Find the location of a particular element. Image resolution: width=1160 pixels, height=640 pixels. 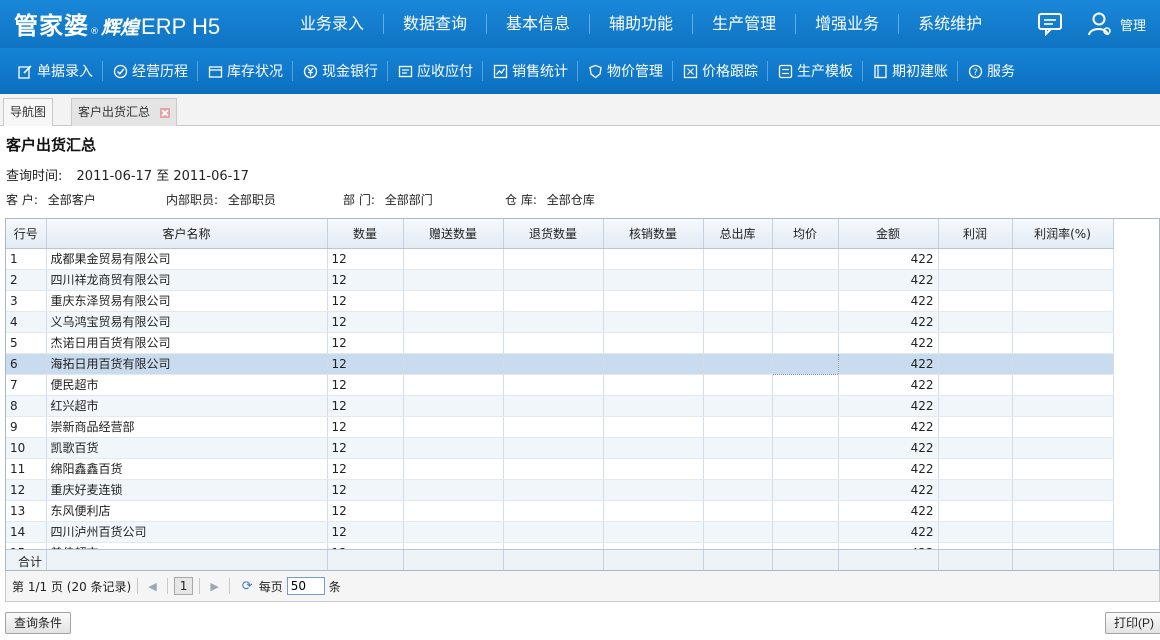

prev-page-icon: ◀ is located at coordinates (152, 586).